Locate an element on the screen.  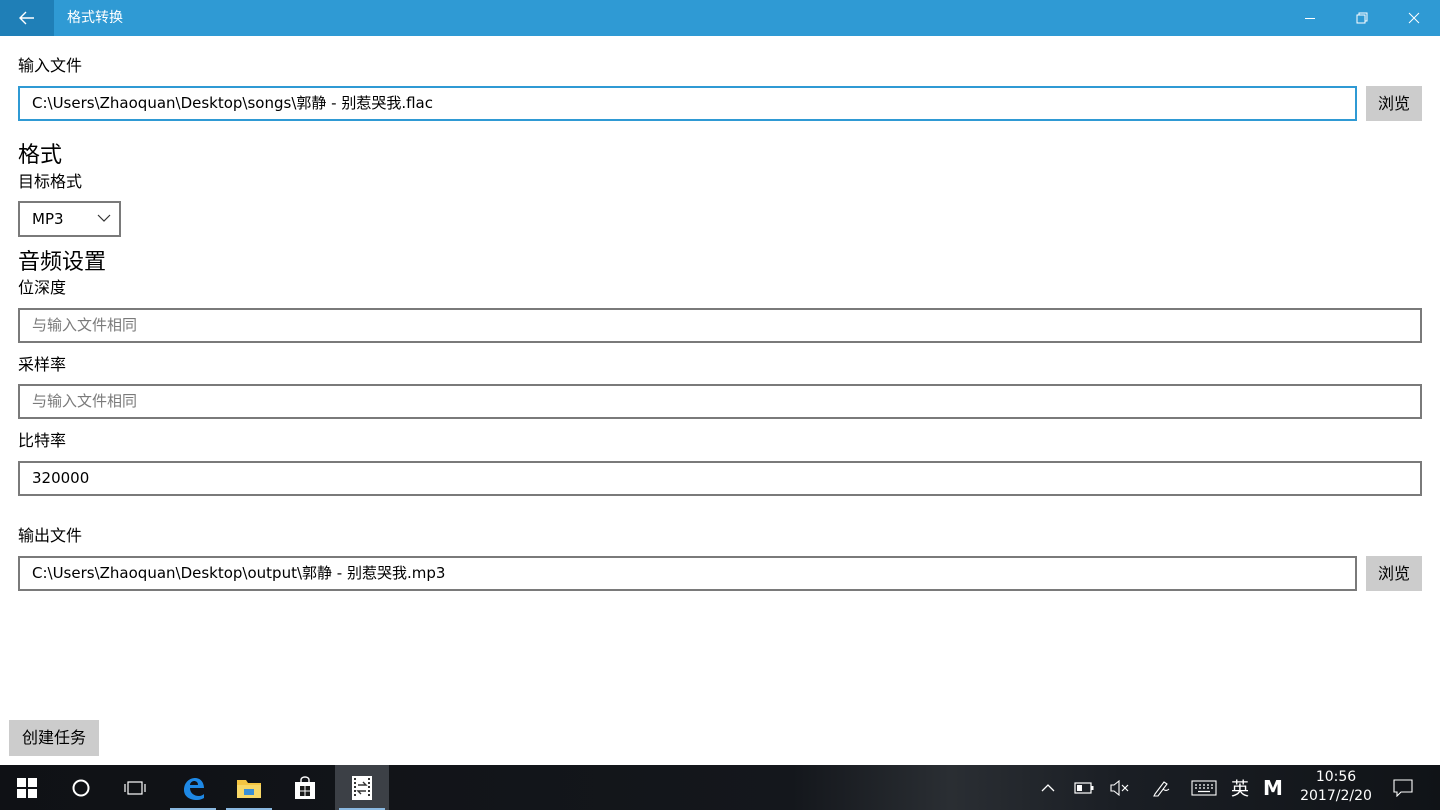
taskbar-format-converter is located at coordinates (362, 787).